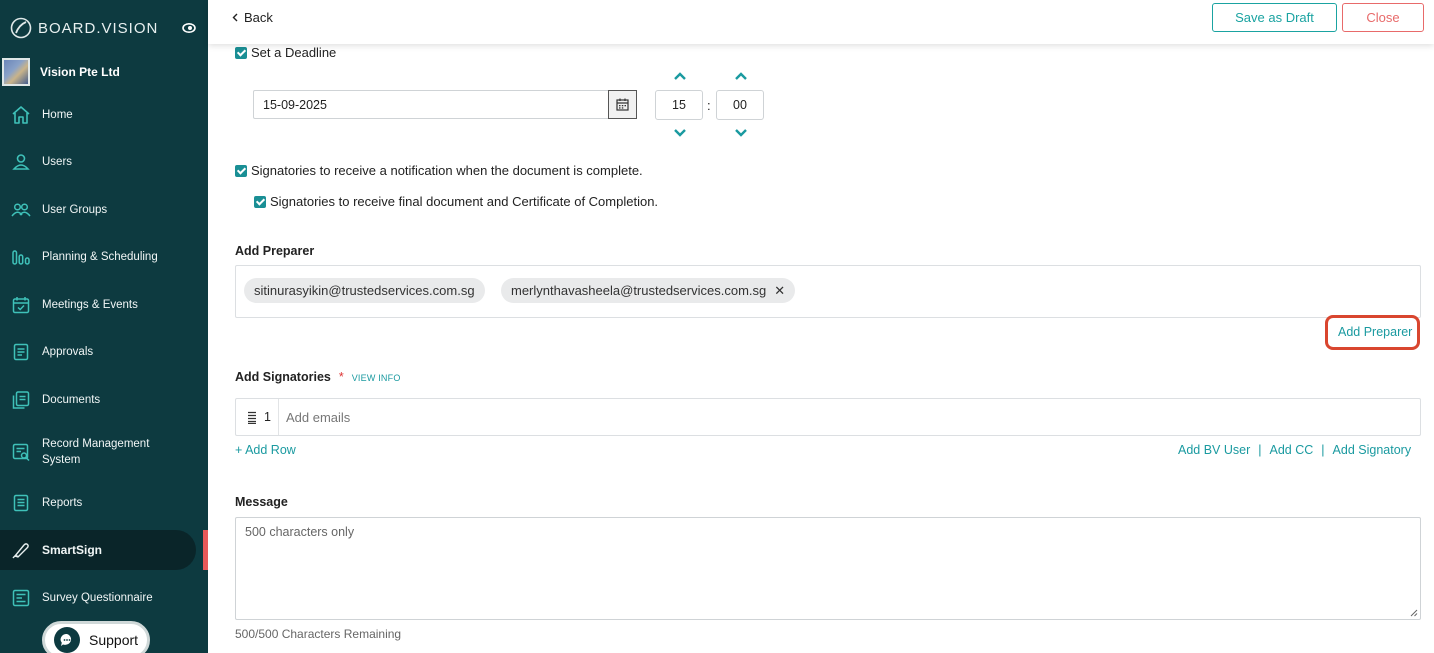 Image resolution: width=1434 pixels, height=653 pixels. I want to click on message-placeholder: 500 characters only, so click(300, 532).